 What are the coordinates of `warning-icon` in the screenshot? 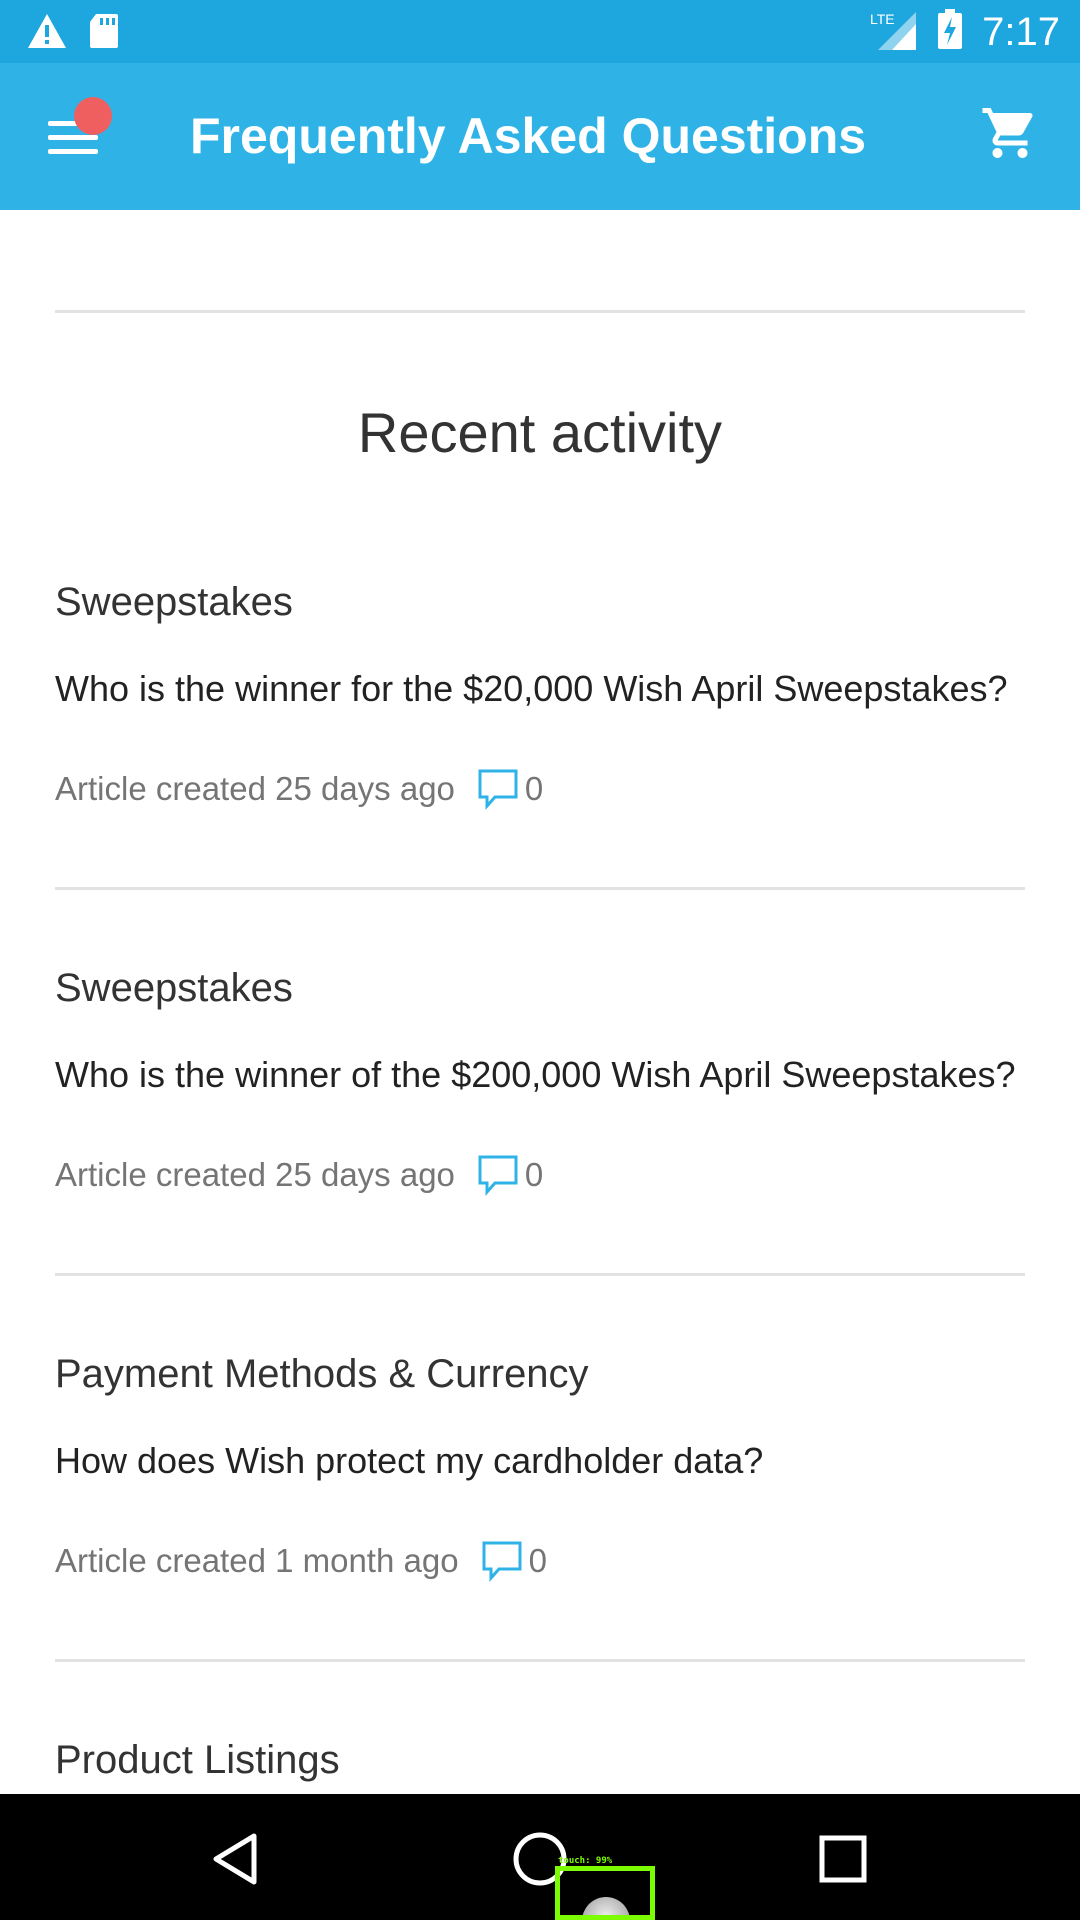 It's located at (47, 33).